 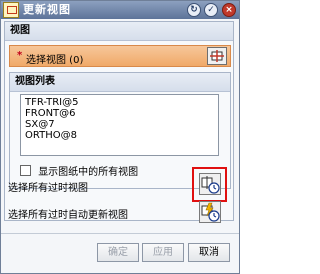 I want to click on outdated-view-clock-icon, so click(x=210, y=185).